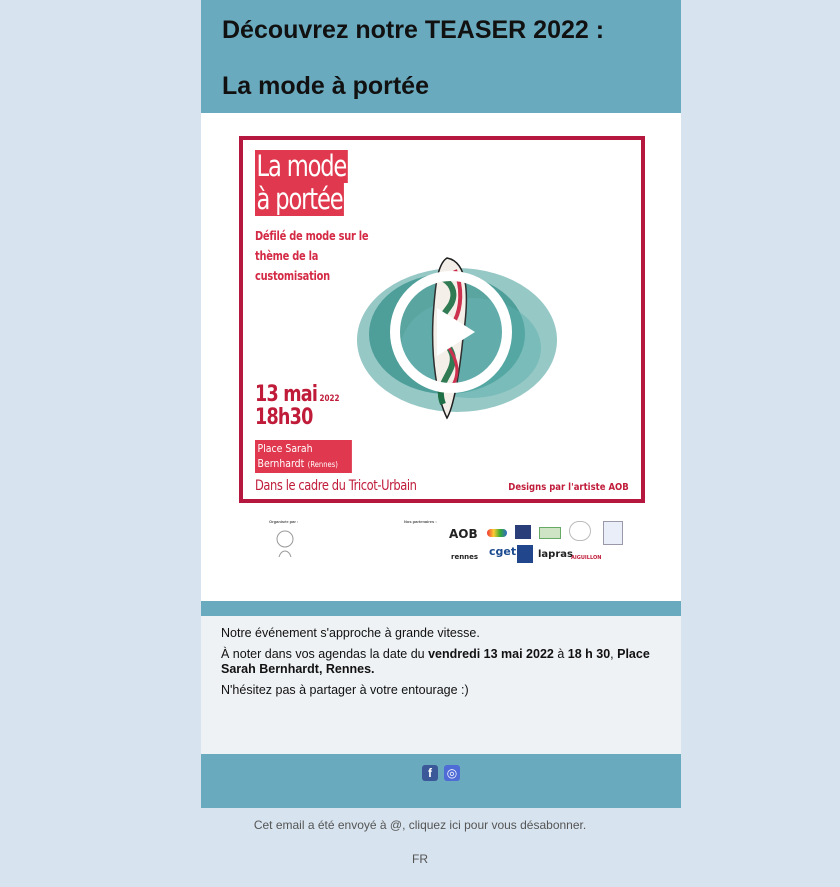 The height and width of the screenshot is (887, 840). I want to click on email-subtitle: La mode à portée, so click(325, 86).